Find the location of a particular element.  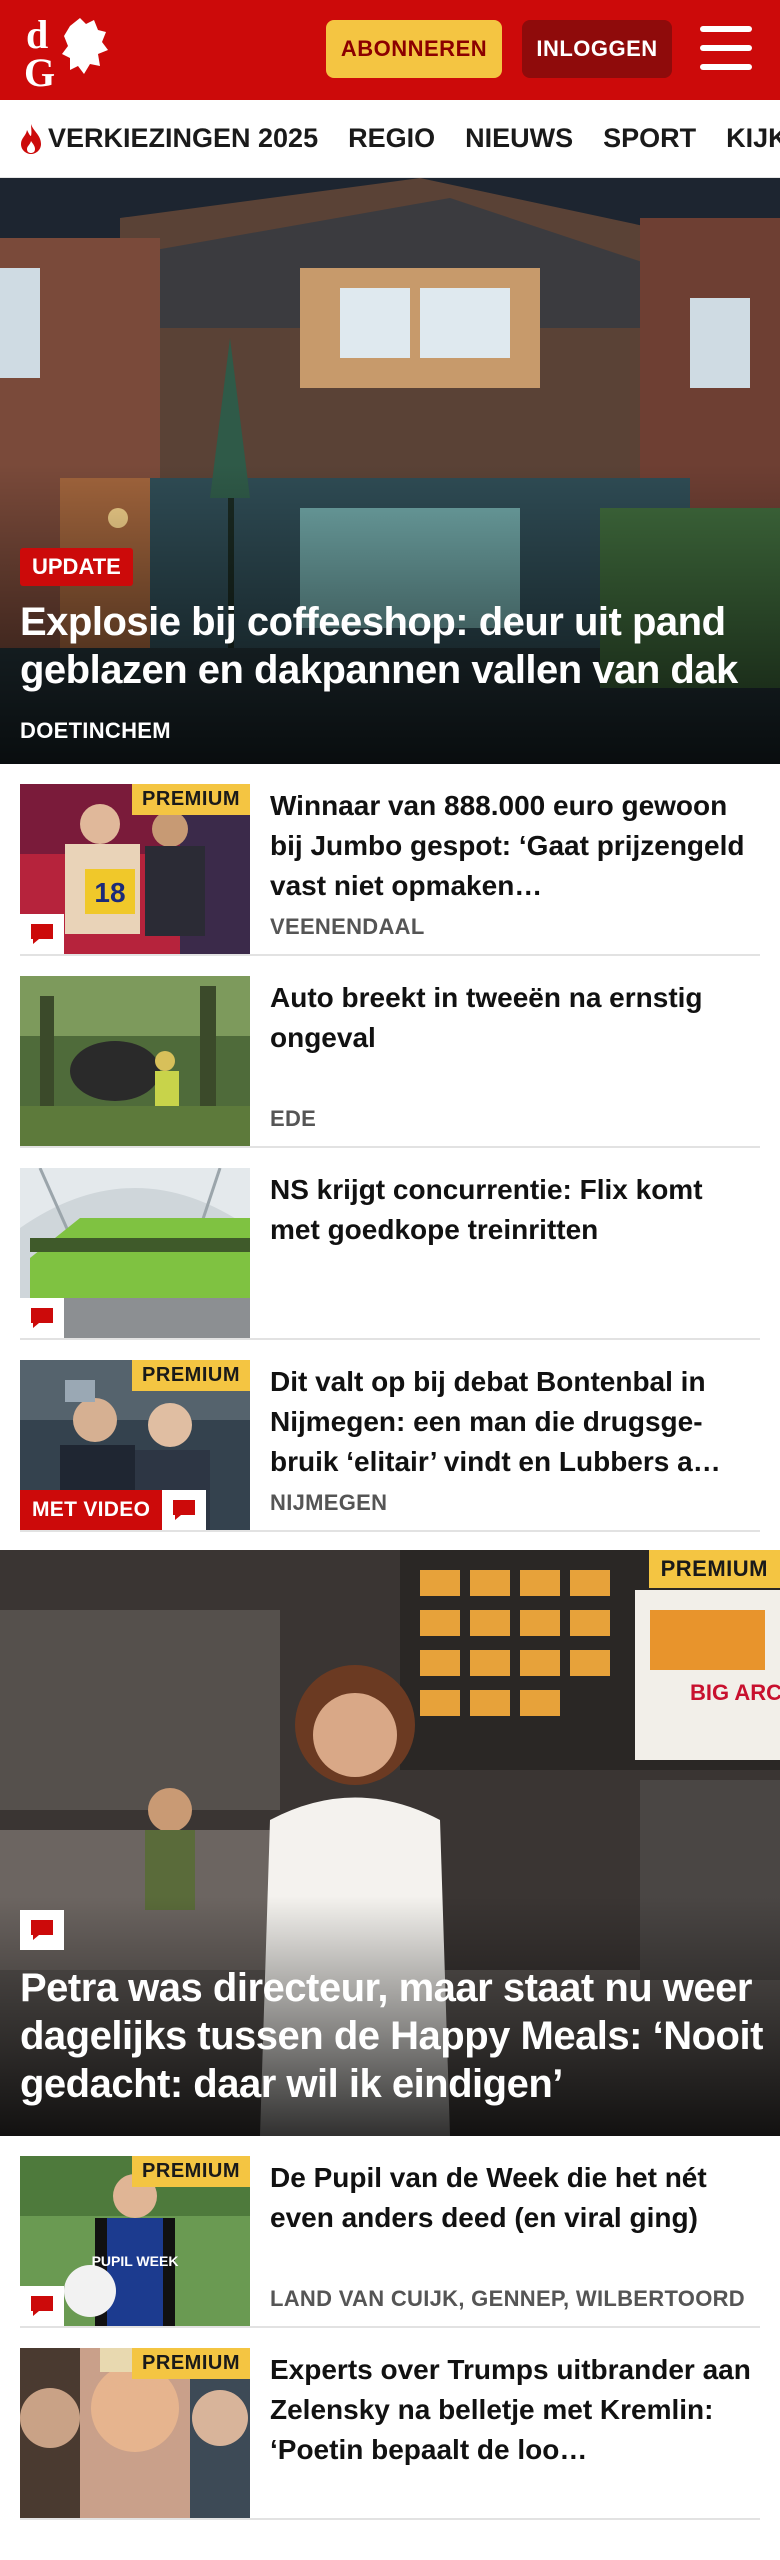

article-location: NIJMEGEN is located at coordinates (329, 1502).